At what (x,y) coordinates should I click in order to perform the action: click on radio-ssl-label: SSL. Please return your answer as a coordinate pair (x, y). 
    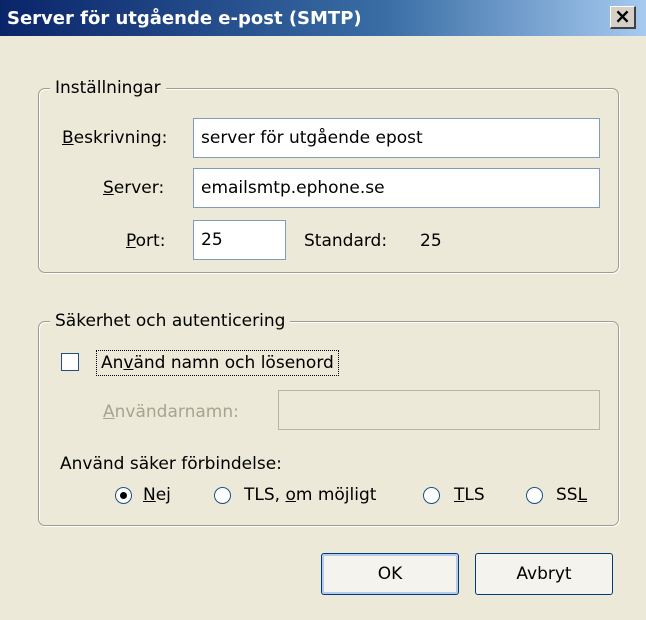
    Looking at the image, I should click on (571, 495).